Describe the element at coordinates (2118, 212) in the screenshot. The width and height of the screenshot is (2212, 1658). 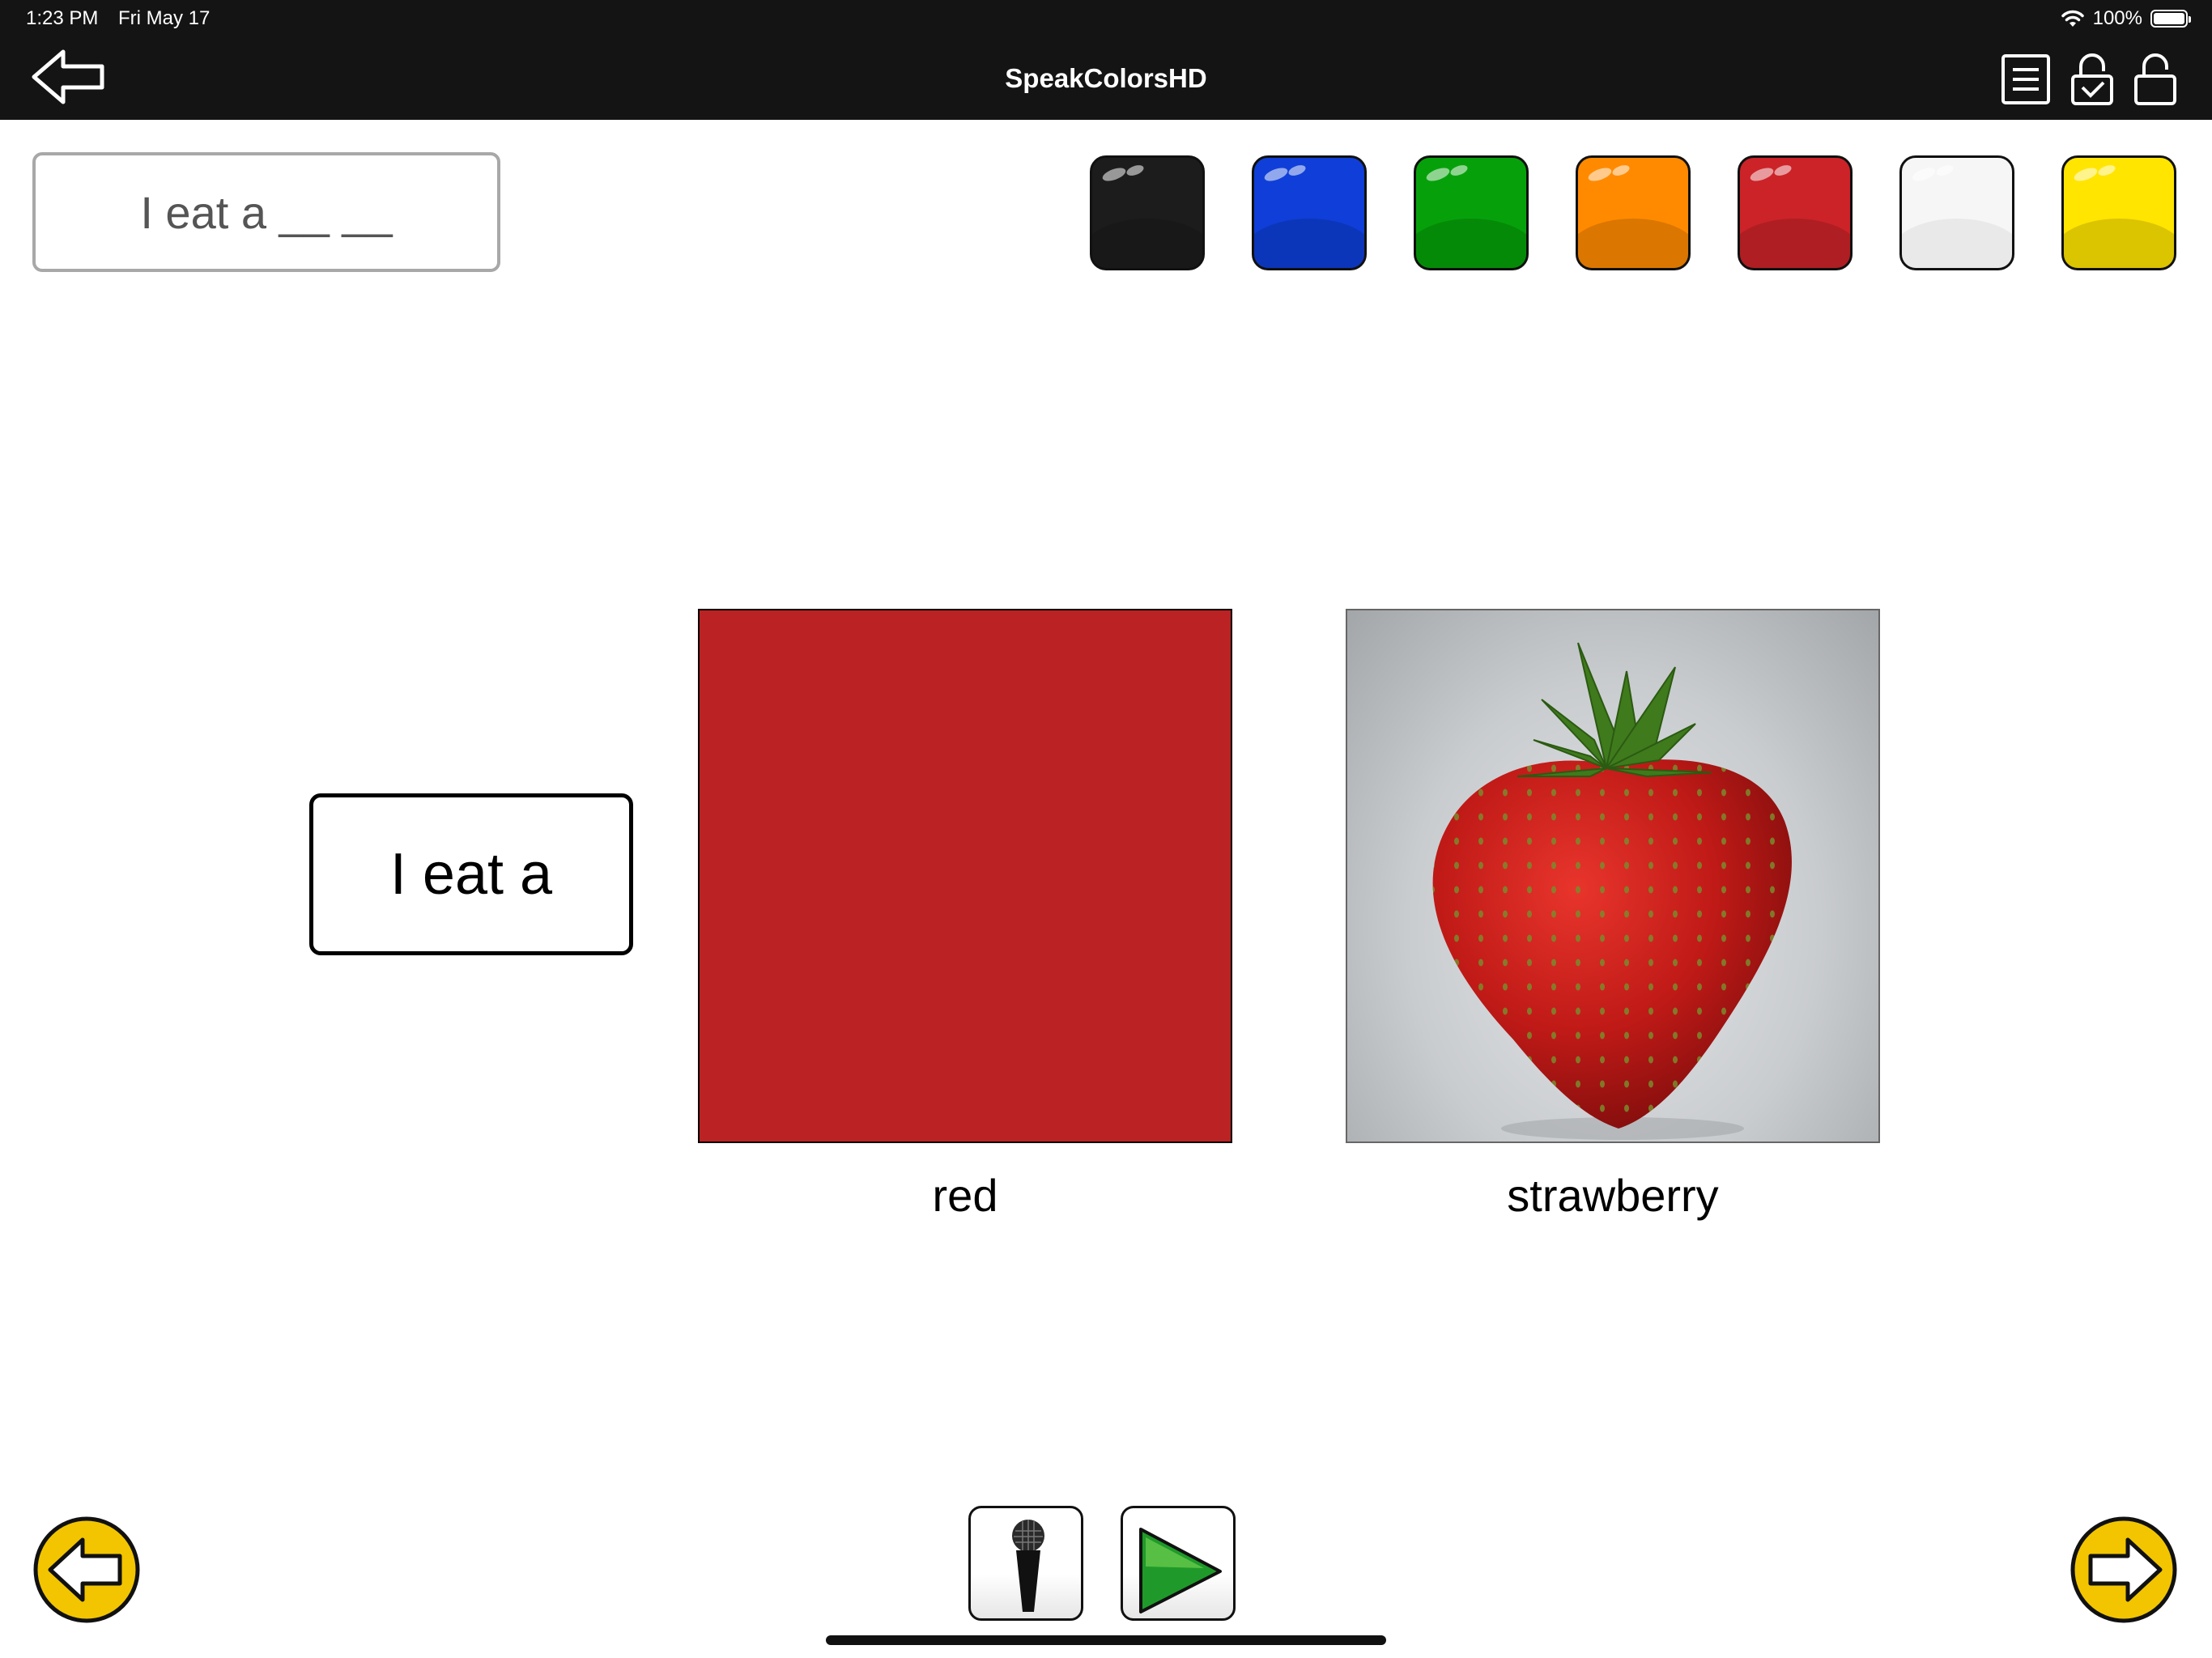
I see `swatch-yellow` at that location.